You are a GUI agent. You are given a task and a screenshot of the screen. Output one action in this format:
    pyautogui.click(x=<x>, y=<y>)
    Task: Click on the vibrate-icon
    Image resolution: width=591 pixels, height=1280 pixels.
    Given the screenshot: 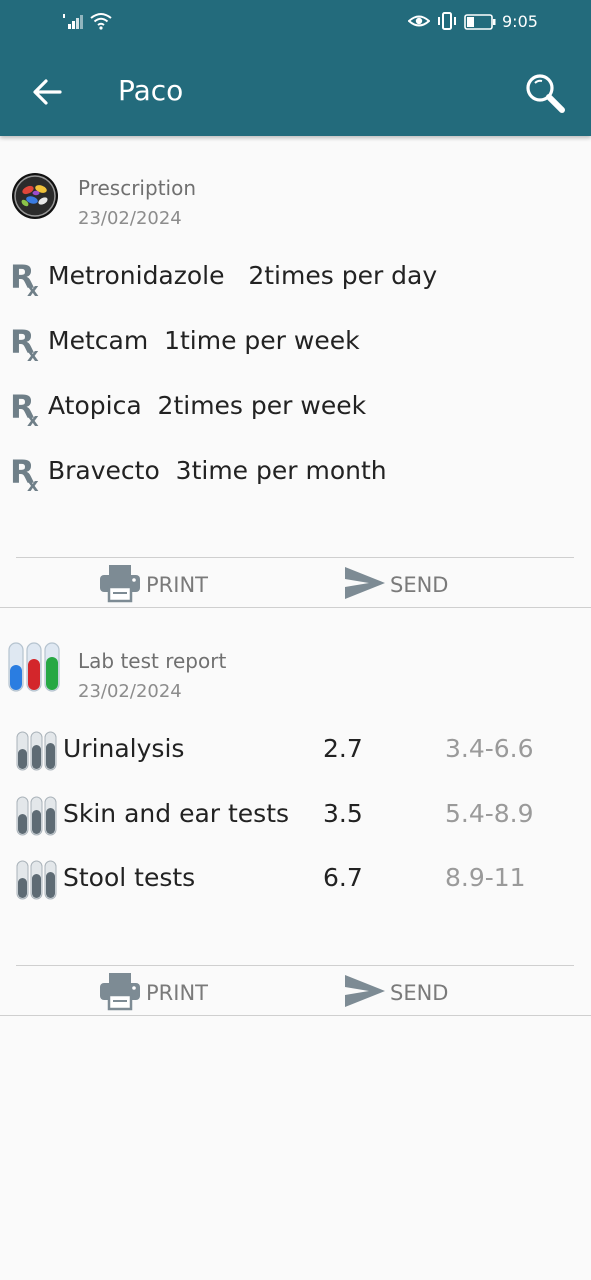 What is the action you would take?
    pyautogui.click(x=447, y=21)
    